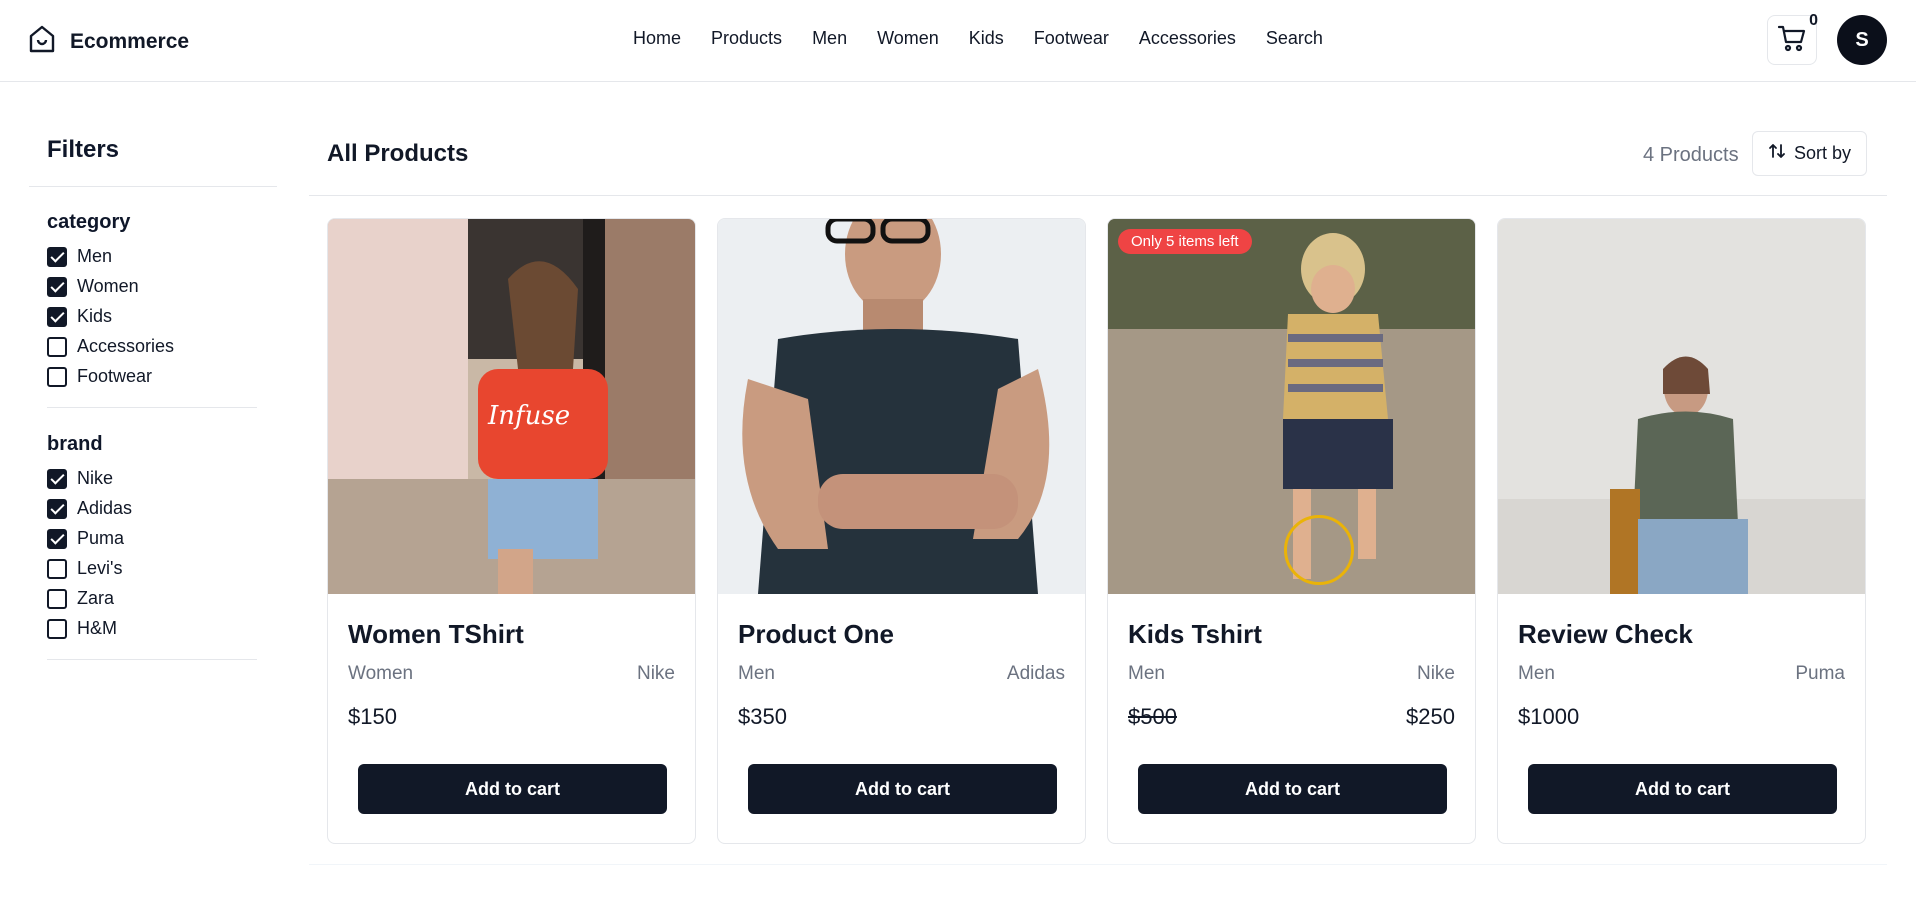  What do you see at coordinates (1862, 40) in the screenshot?
I see `user-avatar-button: S` at bounding box center [1862, 40].